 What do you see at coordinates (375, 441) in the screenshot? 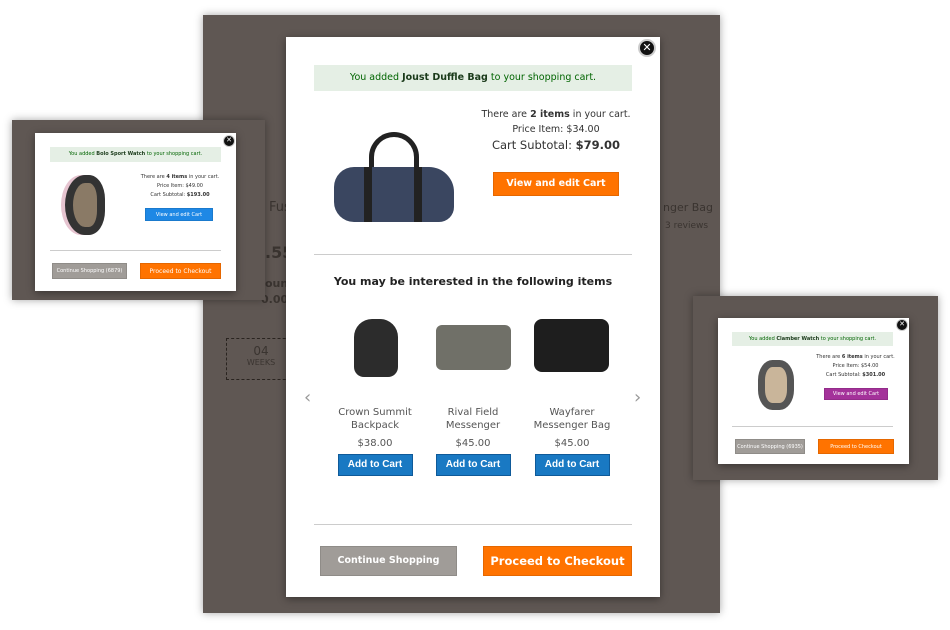
I see `related-item: Crown Summit Backpack $38.00 Add to Cart` at bounding box center [375, 441].